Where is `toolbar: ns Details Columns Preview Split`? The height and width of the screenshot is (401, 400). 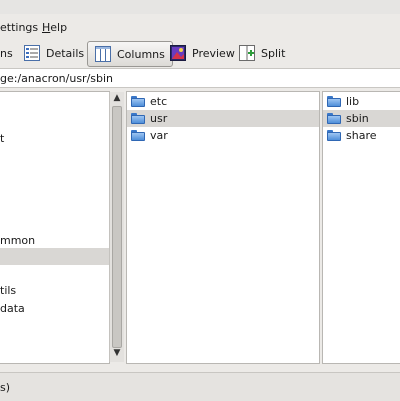
toolbar: ns Details Columns Preview Split is located at coordinates (200, 54).